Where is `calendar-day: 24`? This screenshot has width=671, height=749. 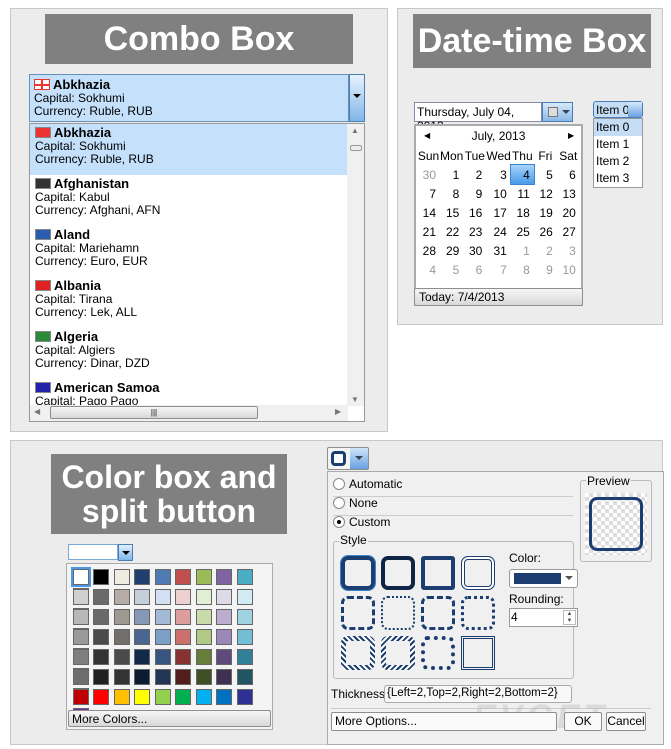
calendar-day: 24 is located at coordinates (498, 231).